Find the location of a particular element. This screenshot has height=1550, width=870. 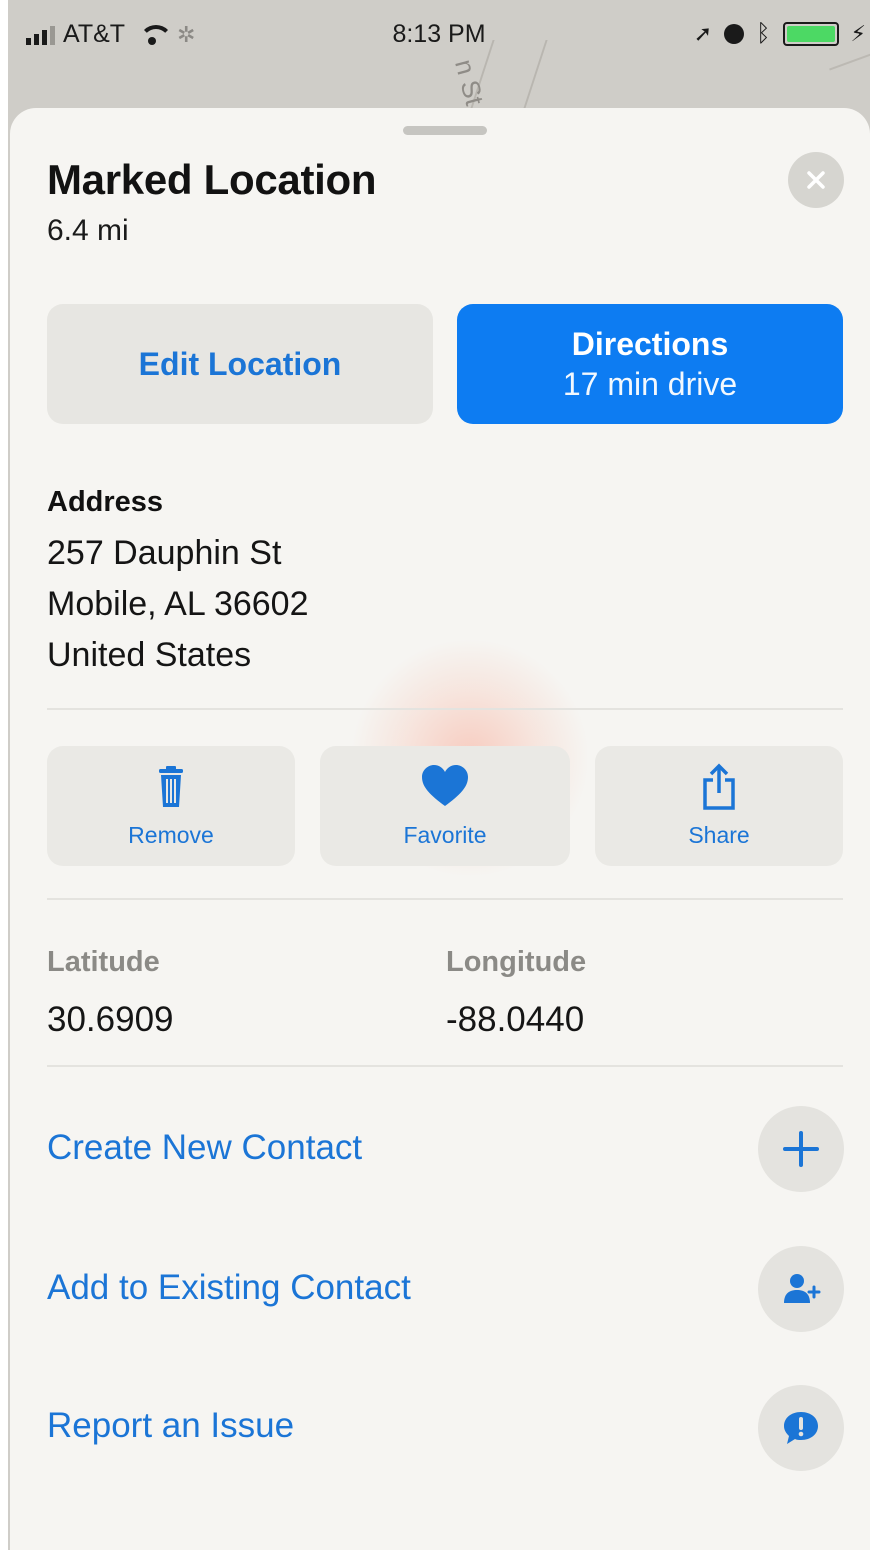

latitude-value: 30.6909 is located at coordinates (110, 1019).